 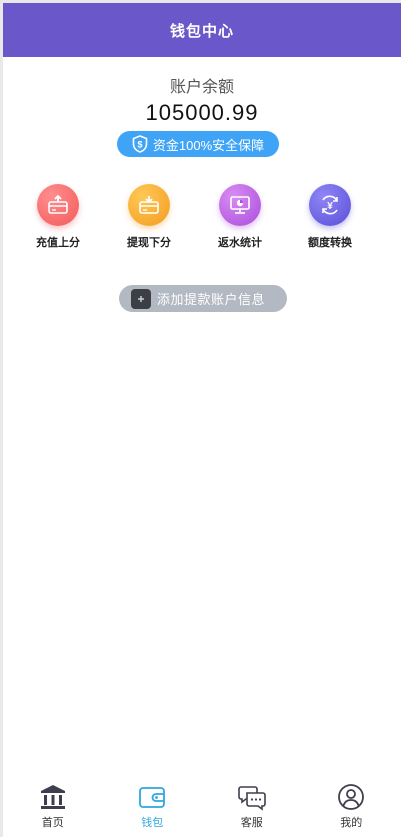 I want to click on action-label: 充值上分, so click(x=58, y=243).